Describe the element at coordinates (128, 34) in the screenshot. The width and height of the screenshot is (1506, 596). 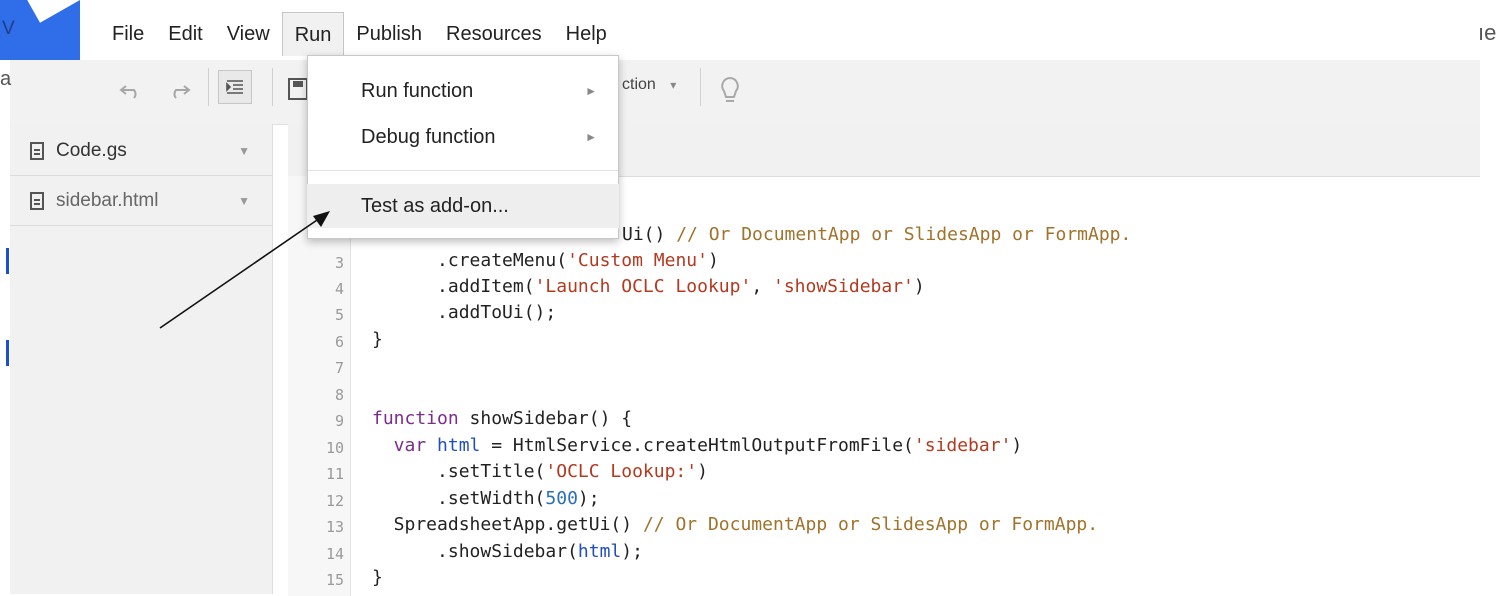
I see `menu-file: File` at that location.